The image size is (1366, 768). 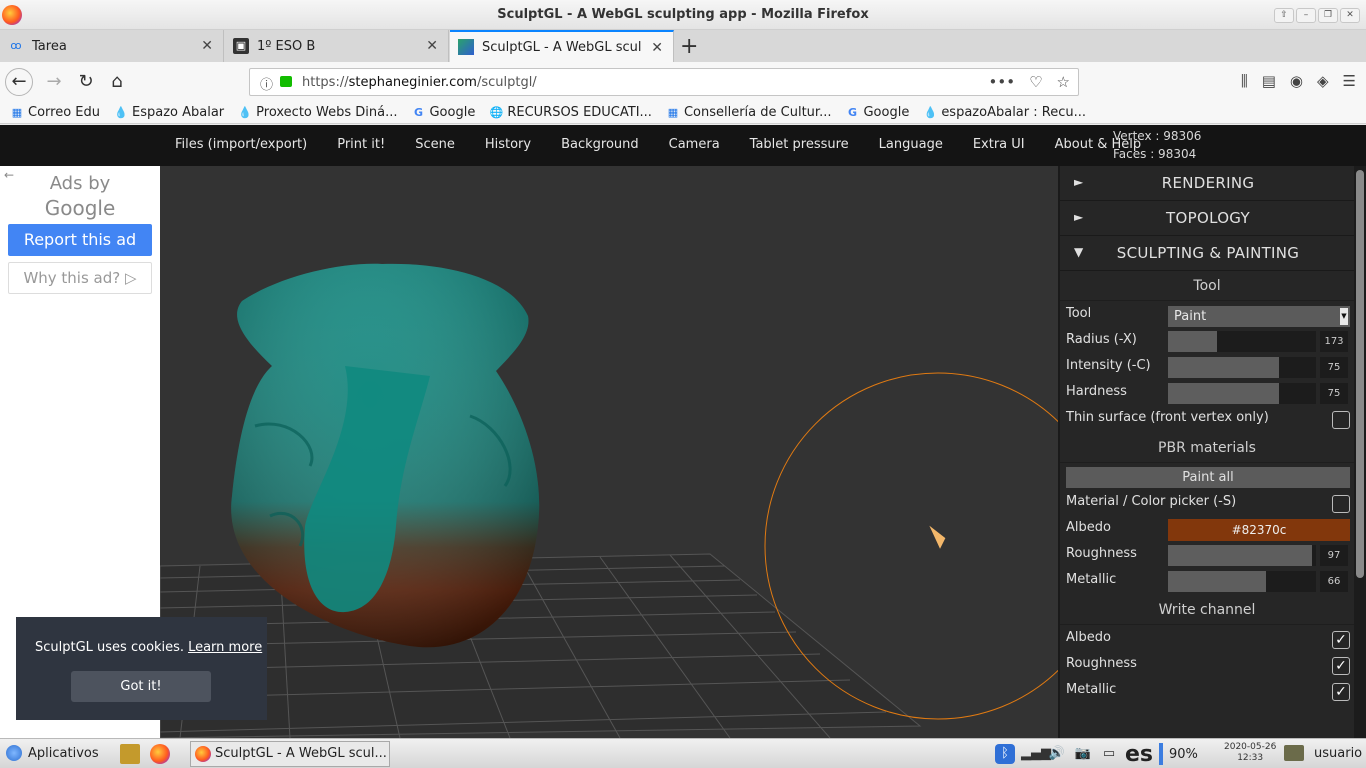 I want to click on mesh-stats: Vertex : 98306 Faces : 98304, so click(x=1157, y=145).